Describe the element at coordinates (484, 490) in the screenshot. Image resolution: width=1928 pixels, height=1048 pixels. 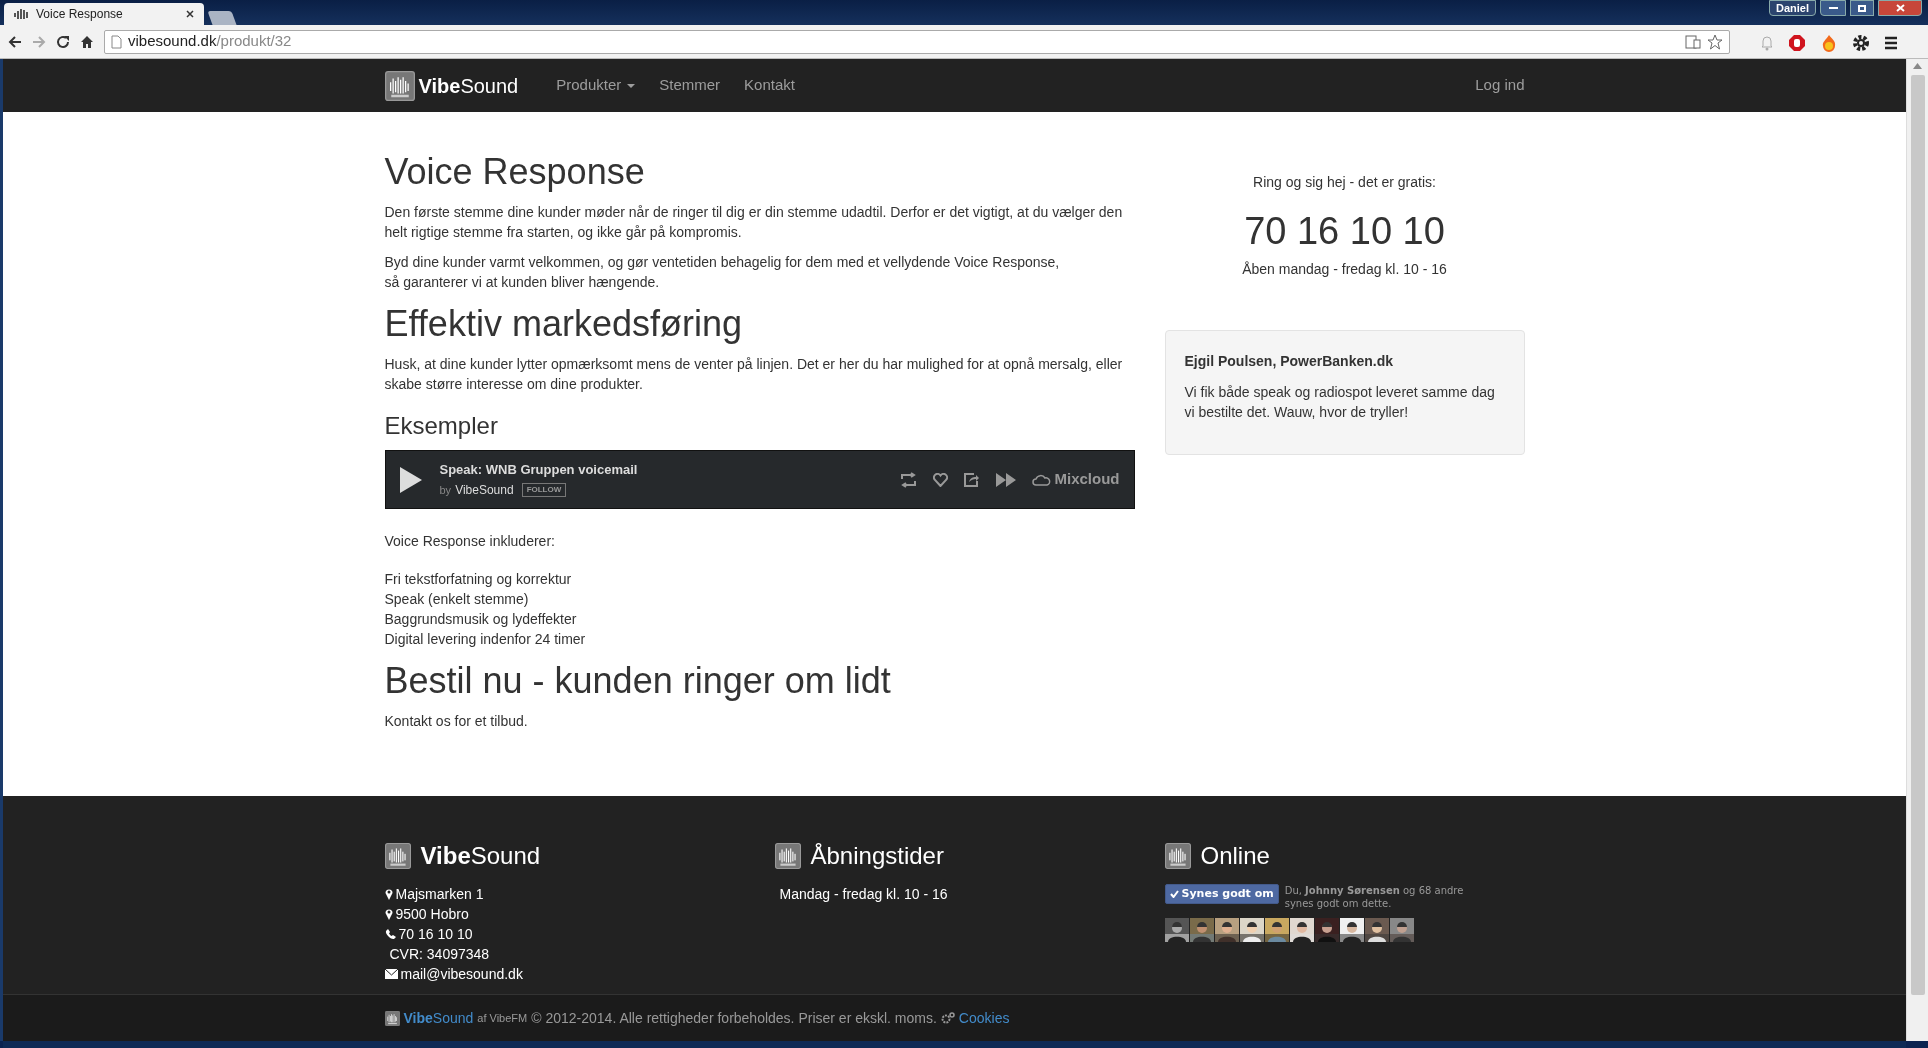
I see `artist-link: VibeSound` at that location.